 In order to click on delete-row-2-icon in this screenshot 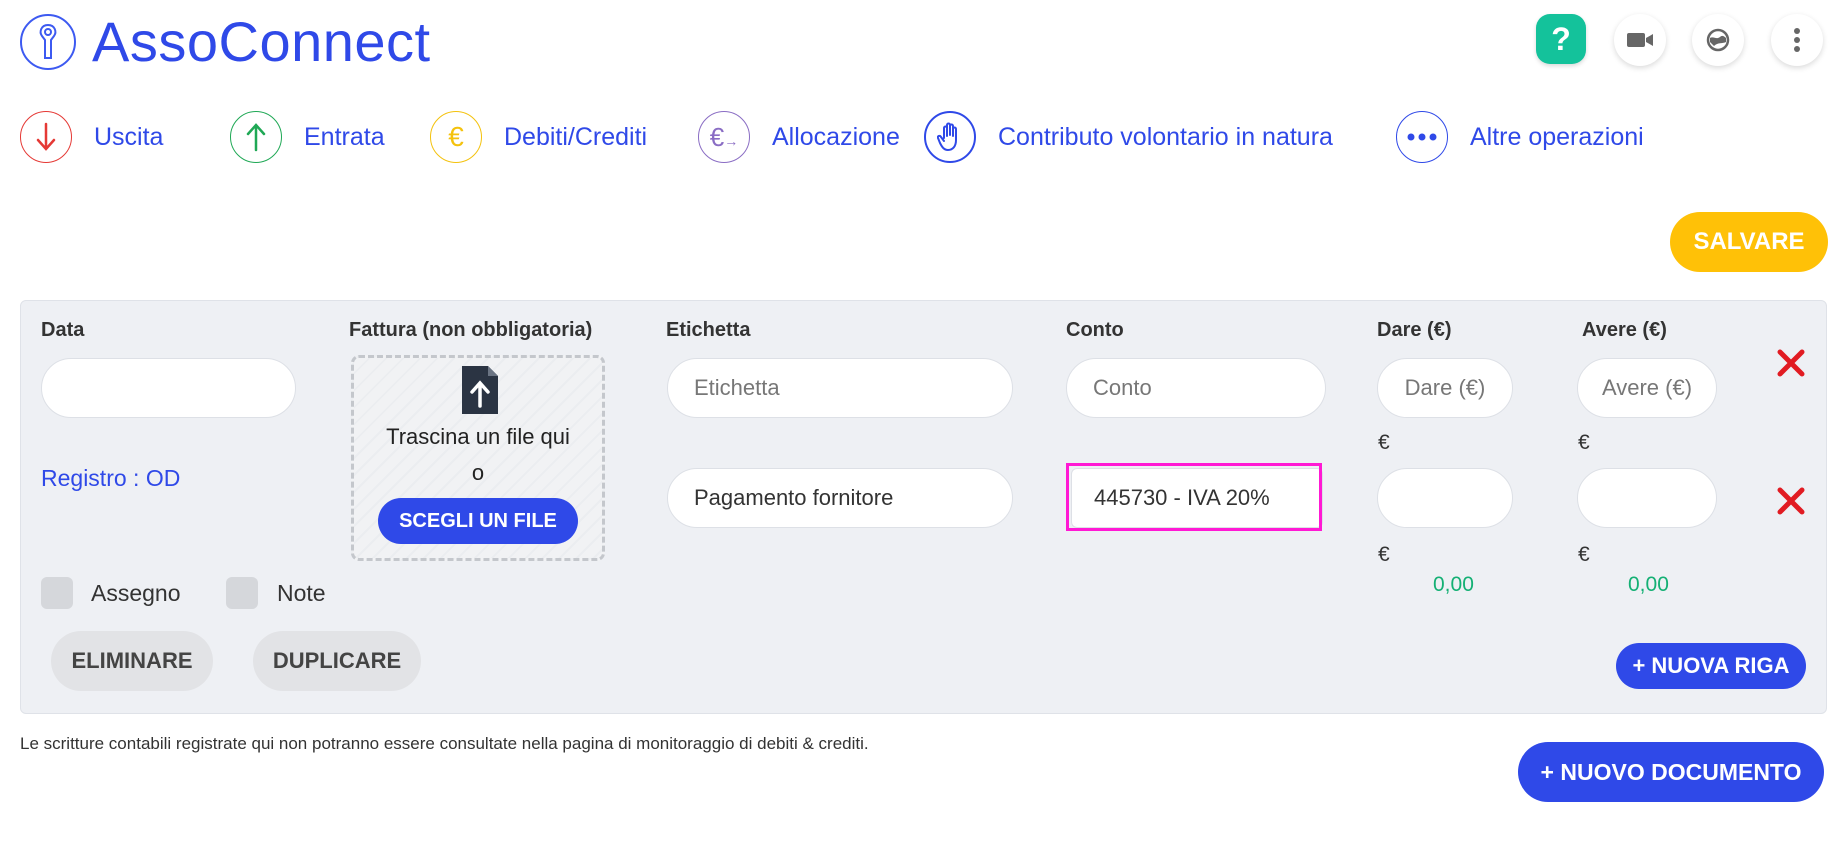, I will do `click(1791, 501)`.